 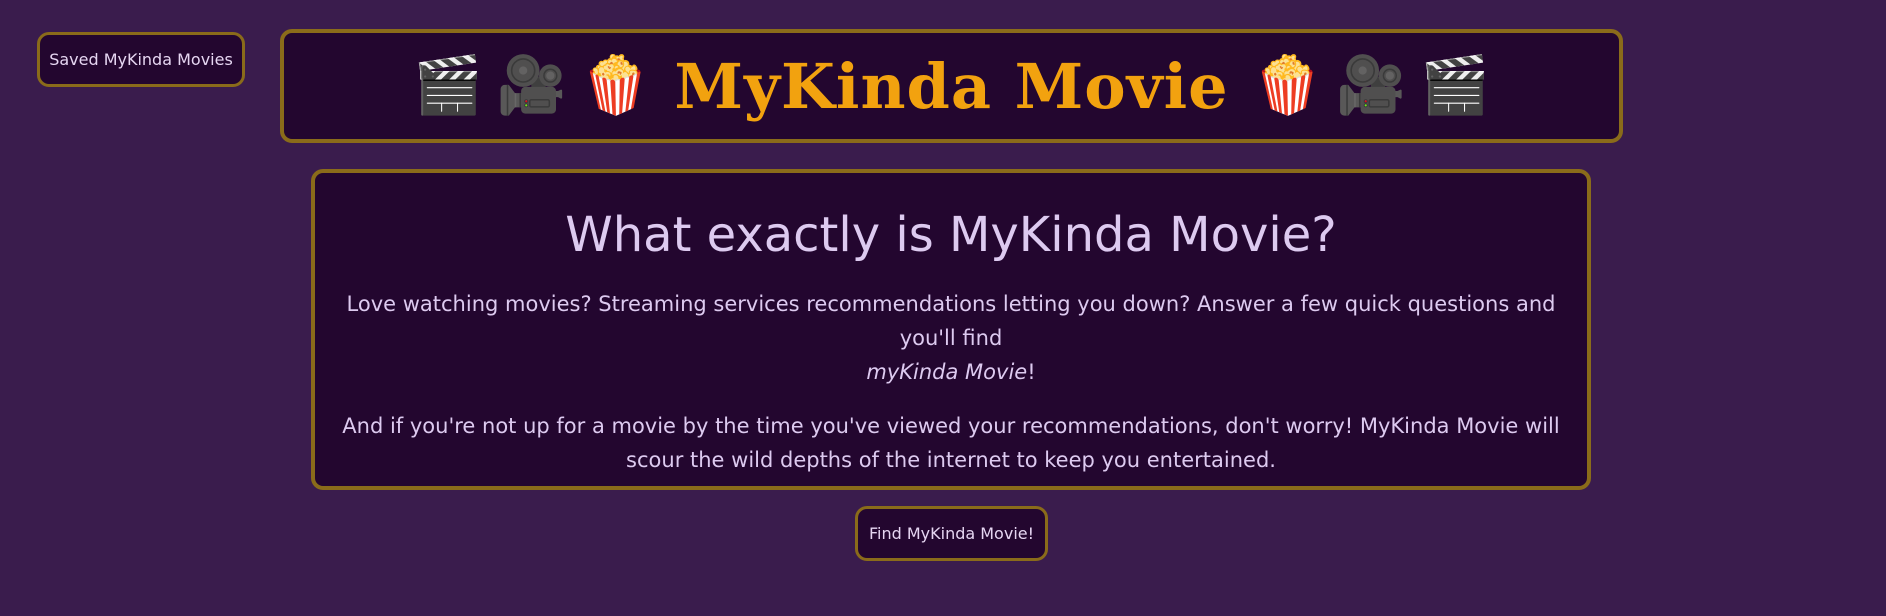 I want to click on header-banner: 🎬 🎥 🍿 MyKinda Movie 🍿 🎥 🎬, so click(x=951, y=86).